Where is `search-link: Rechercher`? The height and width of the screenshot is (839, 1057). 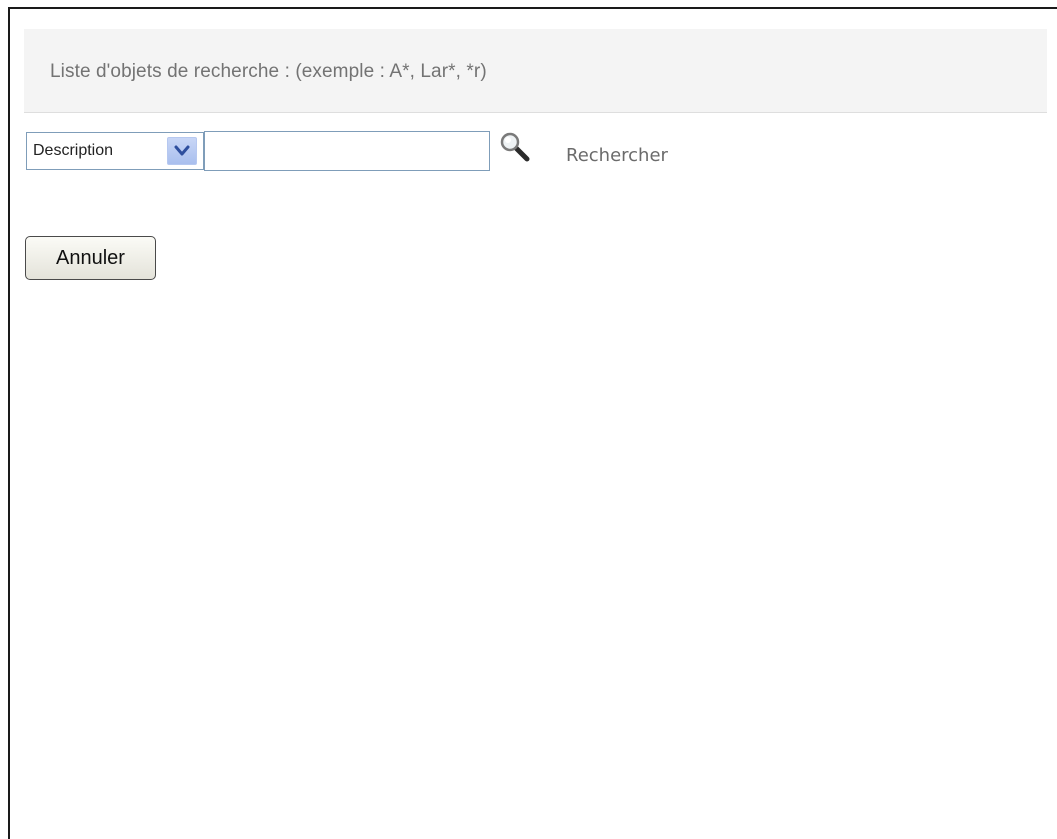 search-link: Rechercher is located at coordinates (617, 155).